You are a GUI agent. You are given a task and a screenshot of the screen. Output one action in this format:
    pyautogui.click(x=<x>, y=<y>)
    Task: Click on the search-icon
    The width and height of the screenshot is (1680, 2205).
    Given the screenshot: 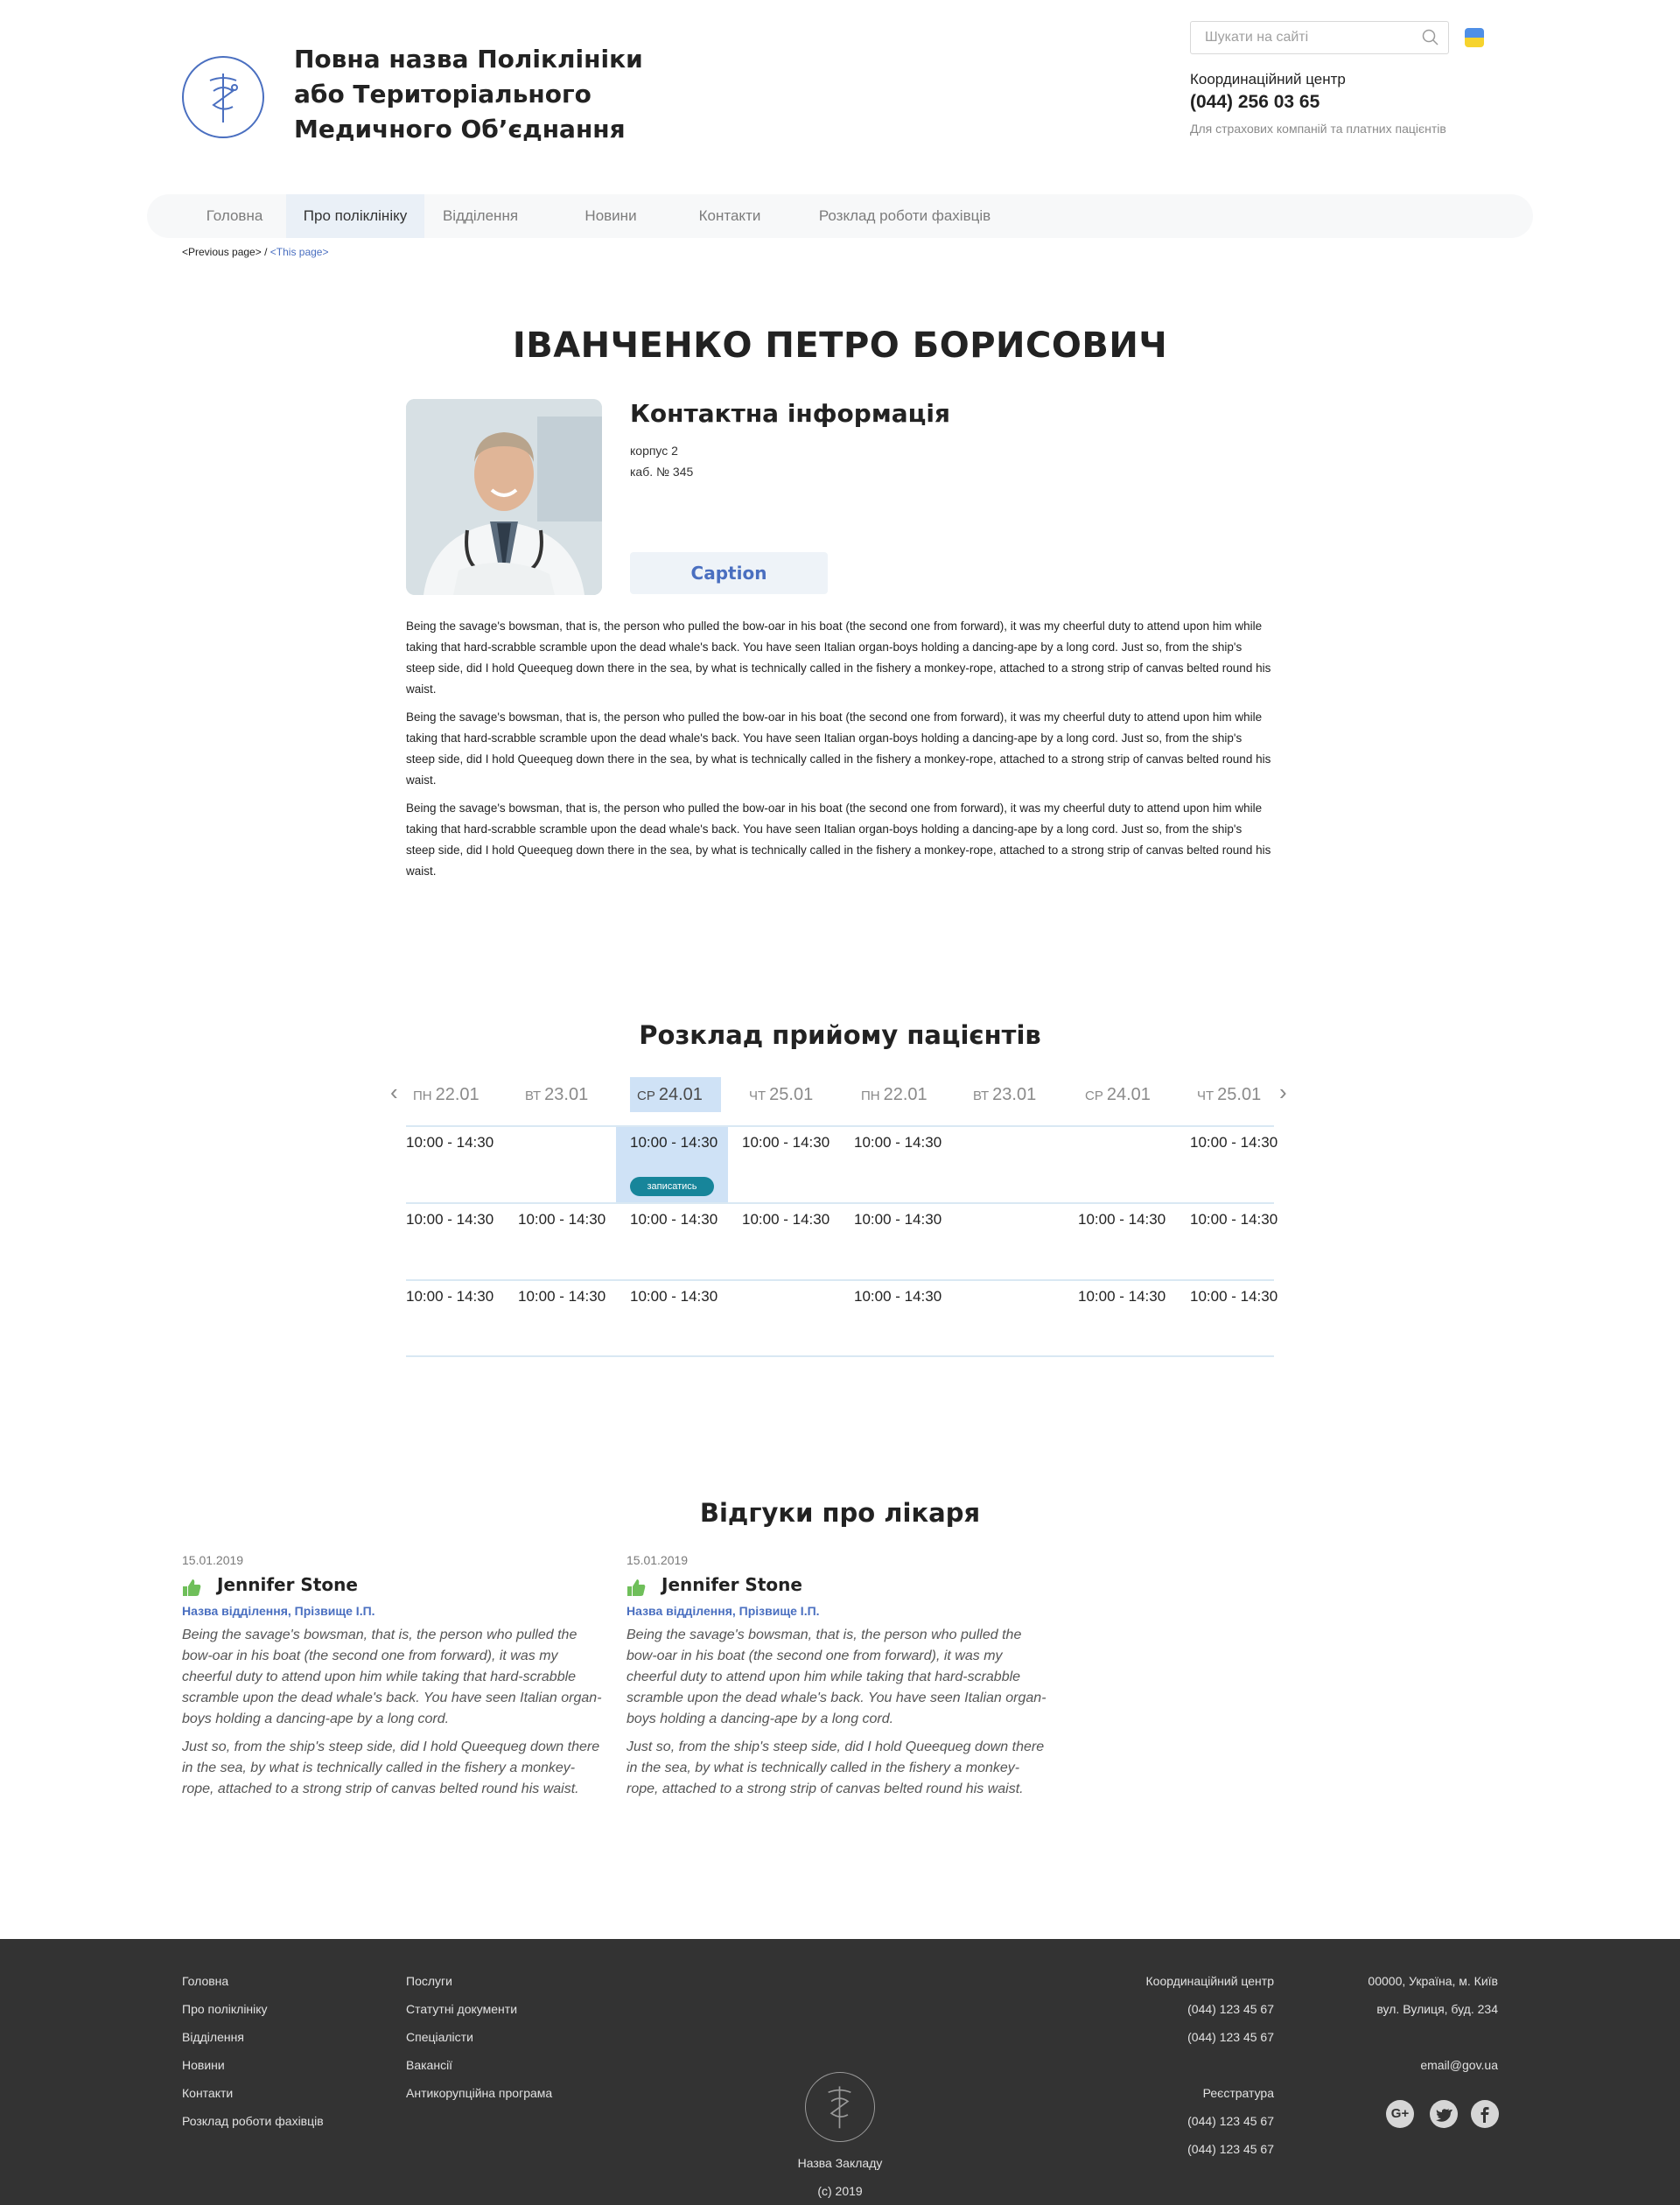 What is the action you would take?
    pyautogui.click(x=1430, y=37)
    